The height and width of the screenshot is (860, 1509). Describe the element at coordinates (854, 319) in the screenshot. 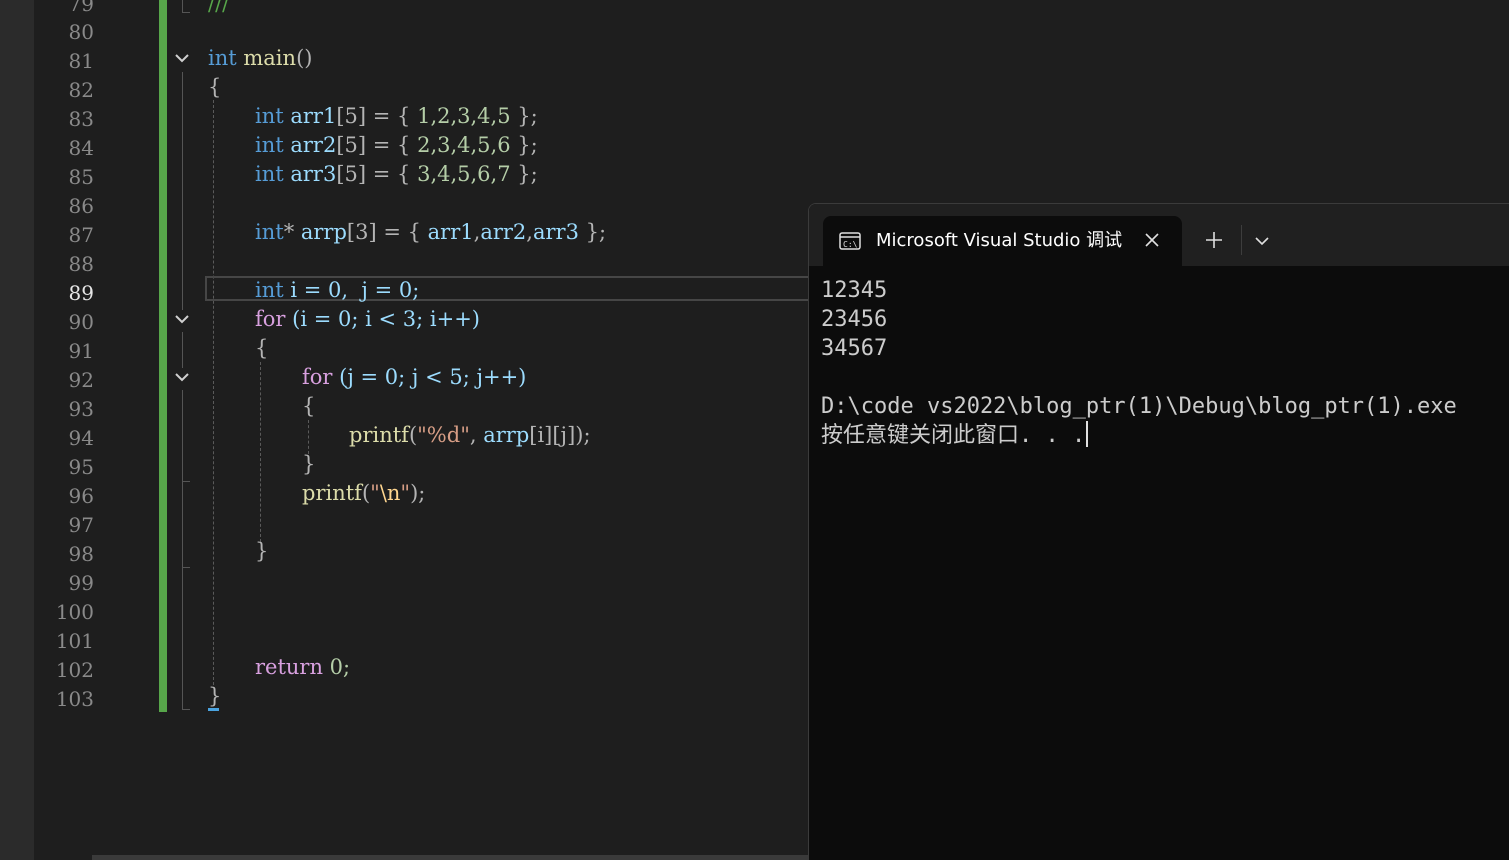

I see `console-line: 23456` at that location.